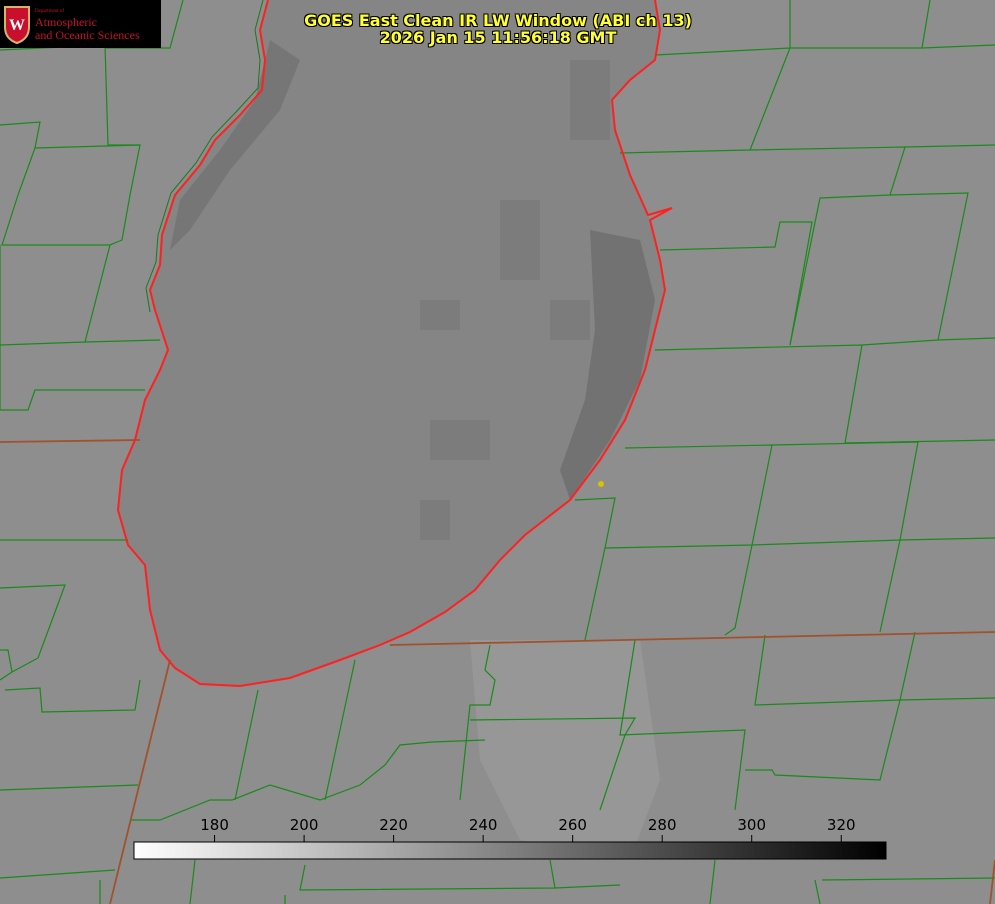 Image resolution: width=995 pixels, height=904 pixels. I want to click on title-product: GOES East Clean IR LW Window (ABI ch 13), so click(498, 20).